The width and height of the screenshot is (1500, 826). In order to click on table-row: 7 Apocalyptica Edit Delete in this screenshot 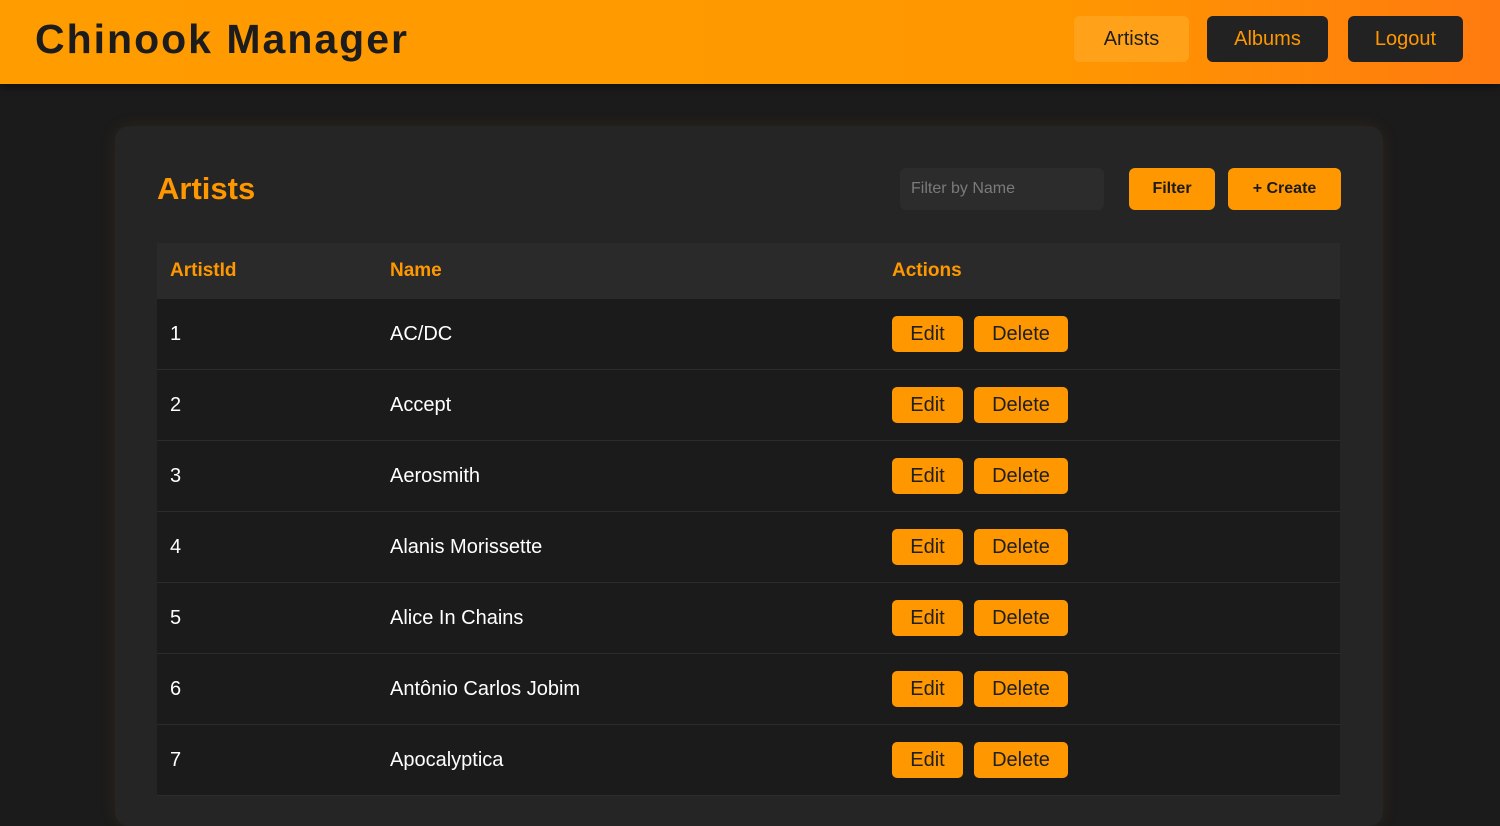, I will do `click(748, 760)`.